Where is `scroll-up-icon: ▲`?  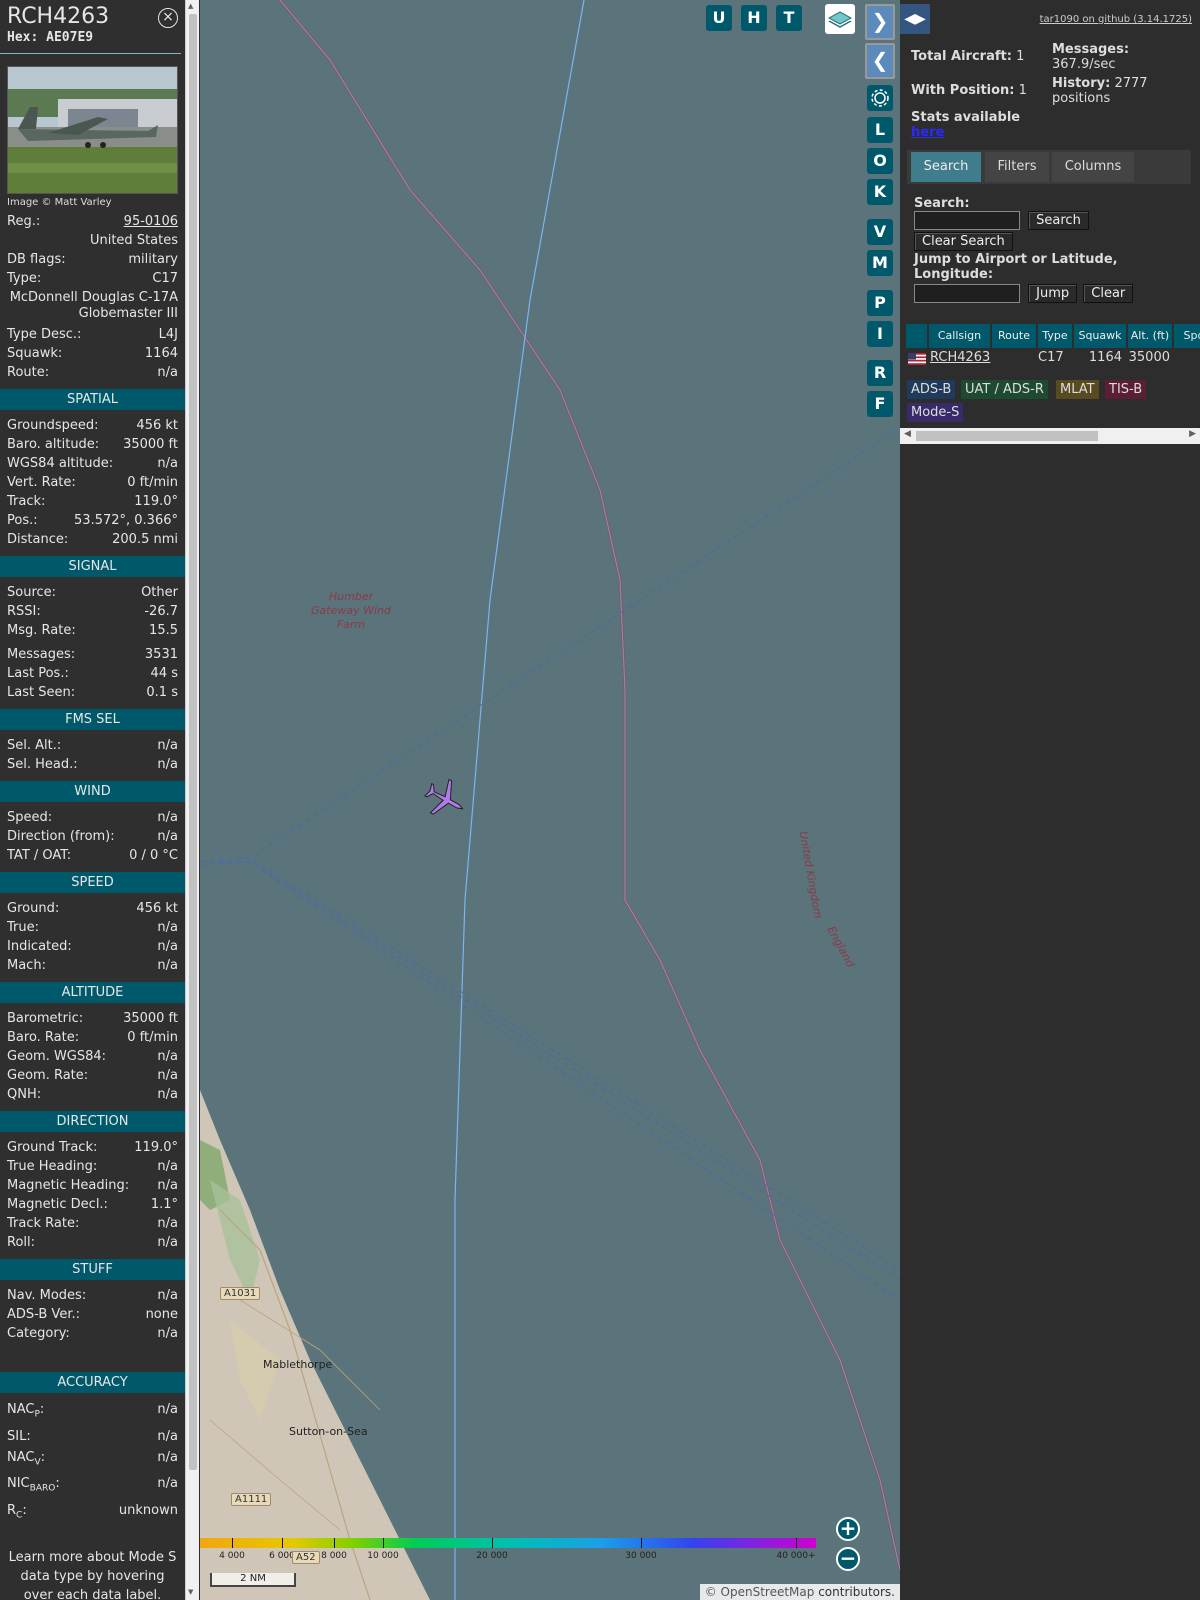 scroll-up-icon: ▲ is located at coordinates (190, 6).